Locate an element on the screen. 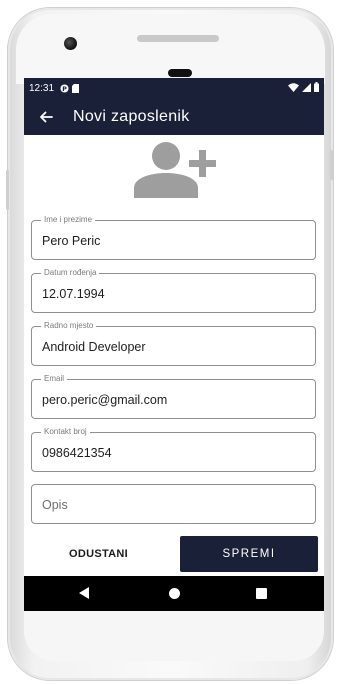  add-person-icon is located at coordinates (175, 170).